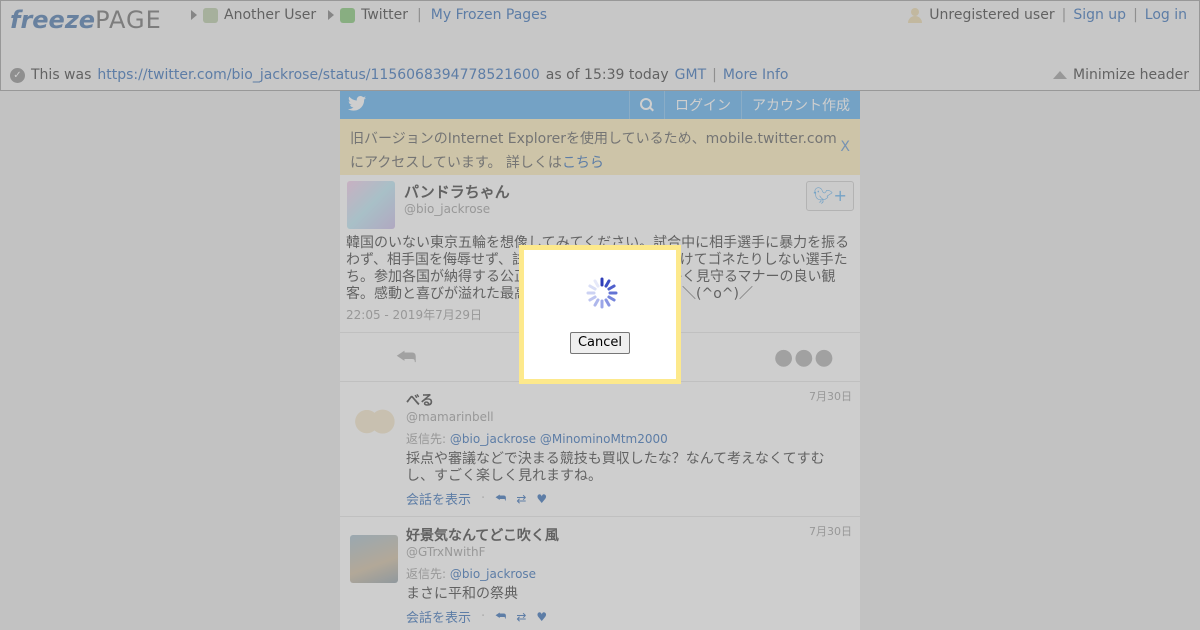  I want to click on loading-dialog: Cancel, so click(600, 314).